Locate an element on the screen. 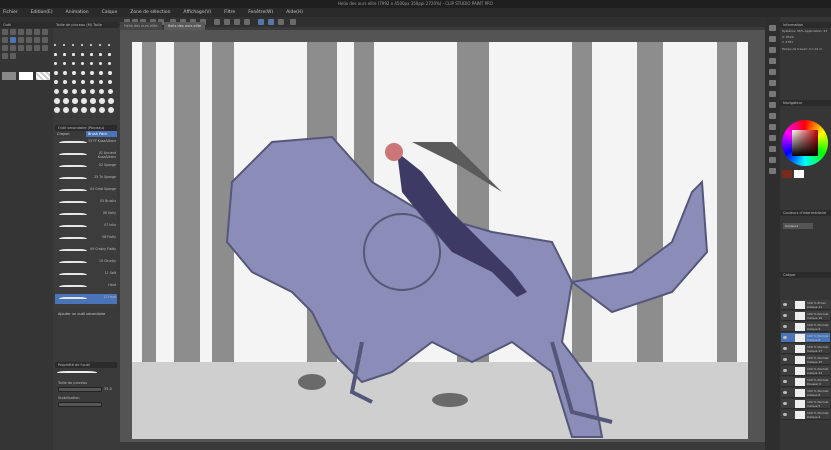 The width and height of the screenshot is (831, 450). document-tab-2: Helix des ours elite is located at coordinates (184, 26).